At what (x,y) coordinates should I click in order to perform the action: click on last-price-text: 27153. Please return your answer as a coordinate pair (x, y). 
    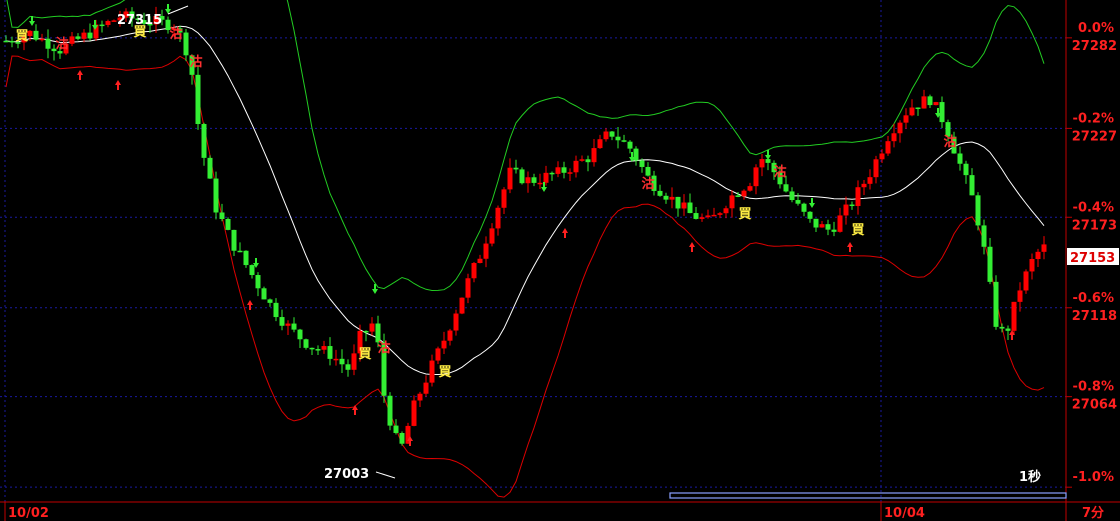
    Looking at the image, I should click on (1092, 258).